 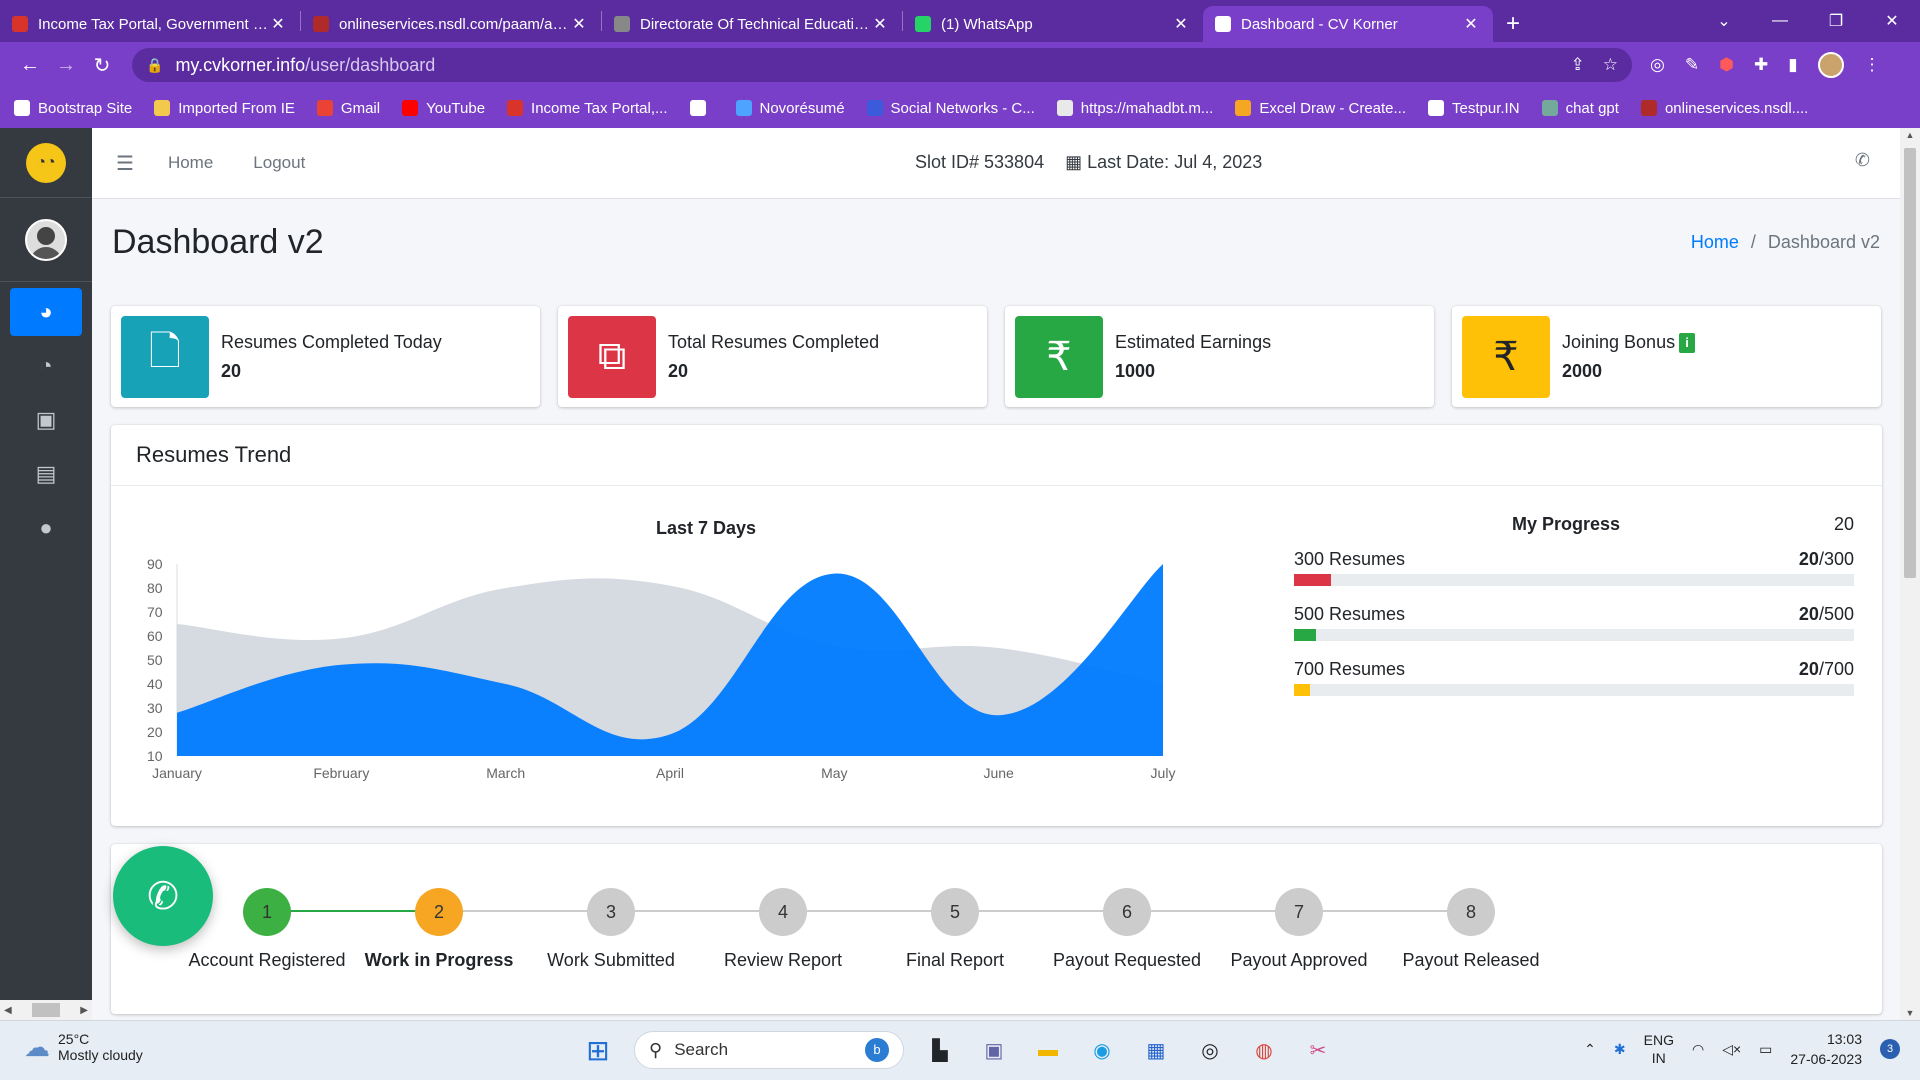 What do you see at coordinates (1843, 524) in the screenshot?
I see `progress-count: 20` at bounding box center [1843, 524].